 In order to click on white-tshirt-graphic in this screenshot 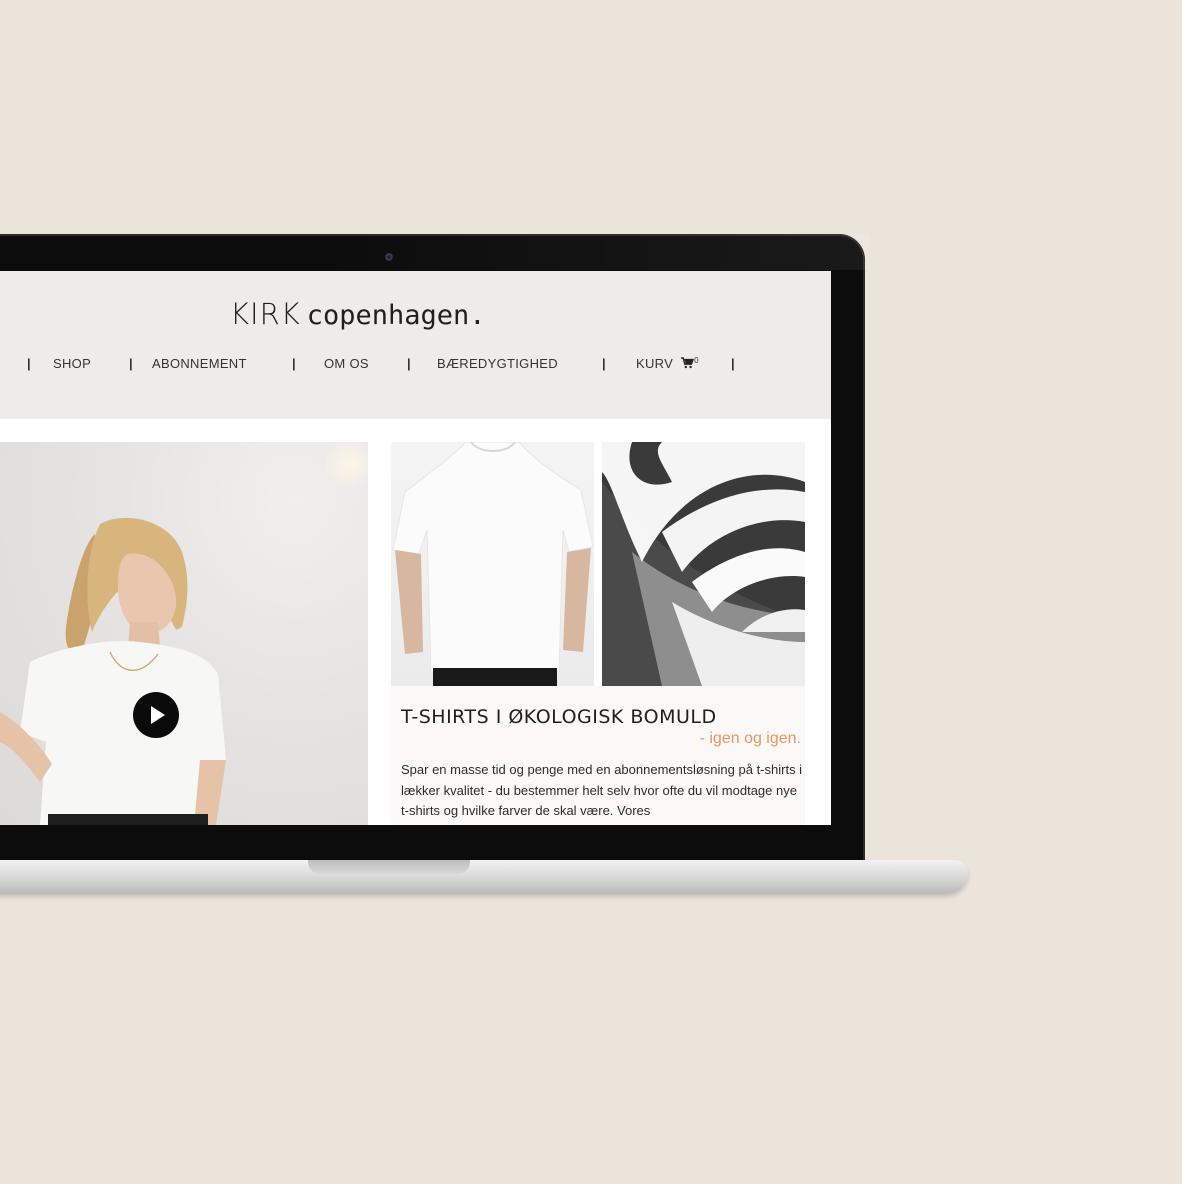, I will do `click(493, 564)`.